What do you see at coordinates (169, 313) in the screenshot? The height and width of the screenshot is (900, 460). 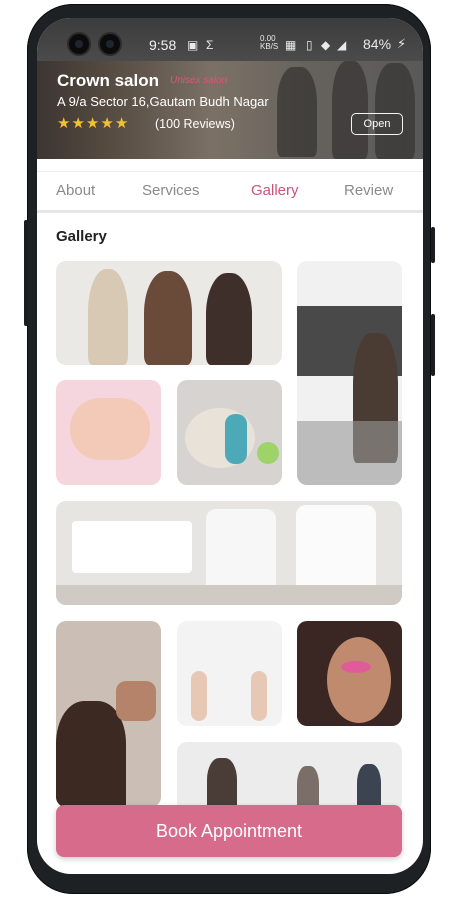 I see `gallery-image-stylists-team` at bounding box center [169, 313].